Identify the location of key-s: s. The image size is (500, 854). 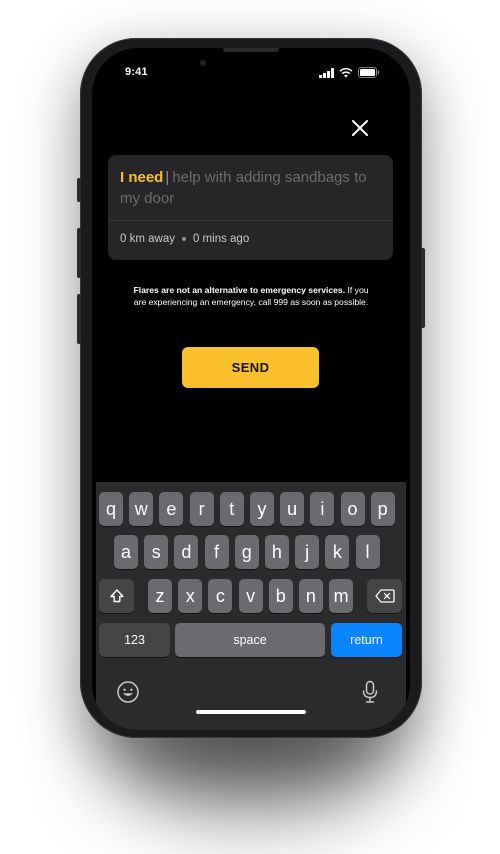
(156, 552).